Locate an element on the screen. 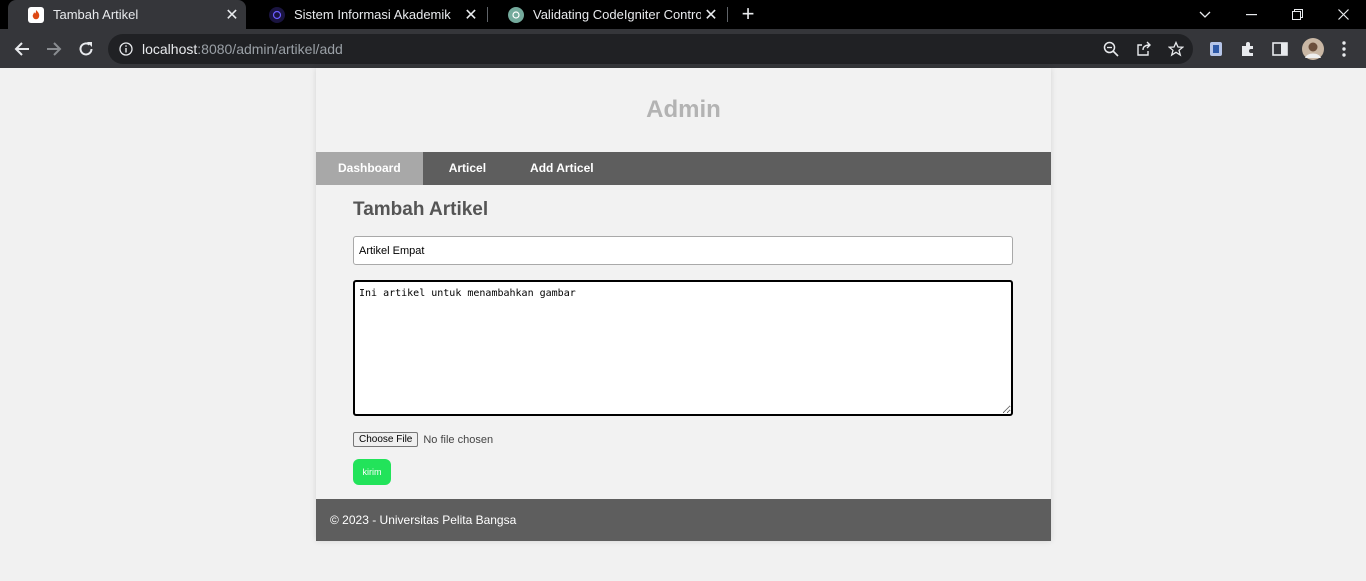  restore-icon is located at coordinates (1297, 14).